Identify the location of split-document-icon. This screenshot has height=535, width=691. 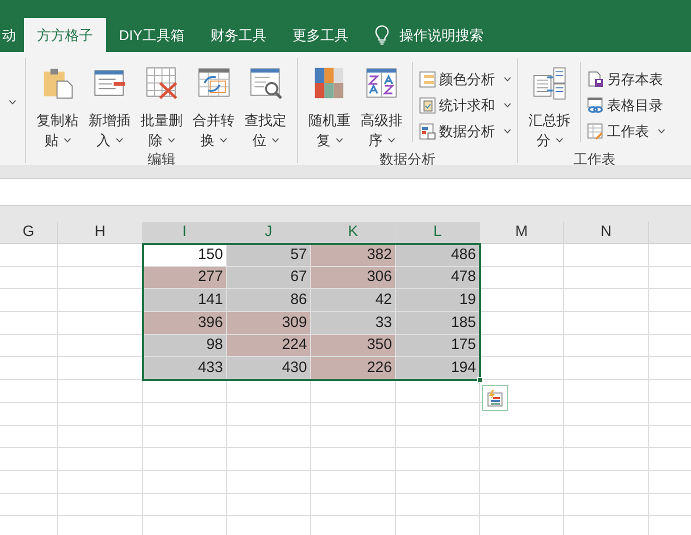
(550, 83).